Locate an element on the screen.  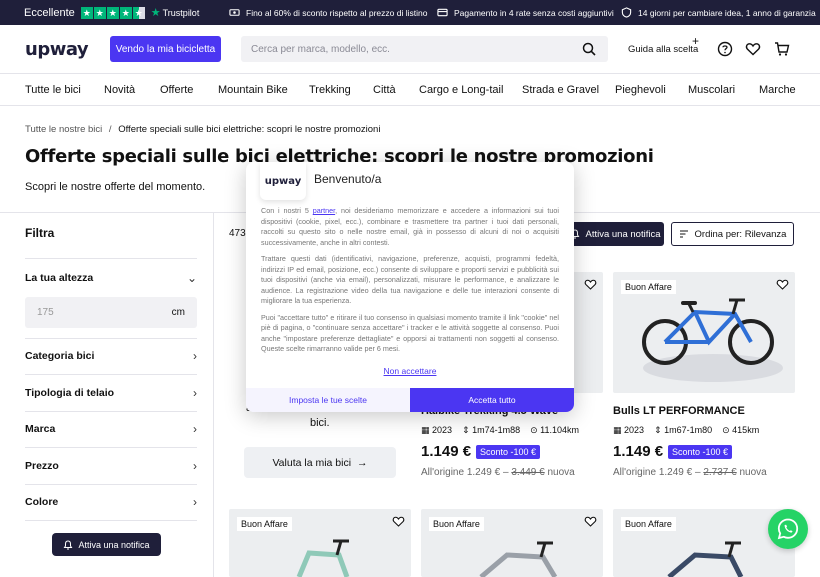
nav-item-folding: Pieghevoli is located at coordinates (640, 90).